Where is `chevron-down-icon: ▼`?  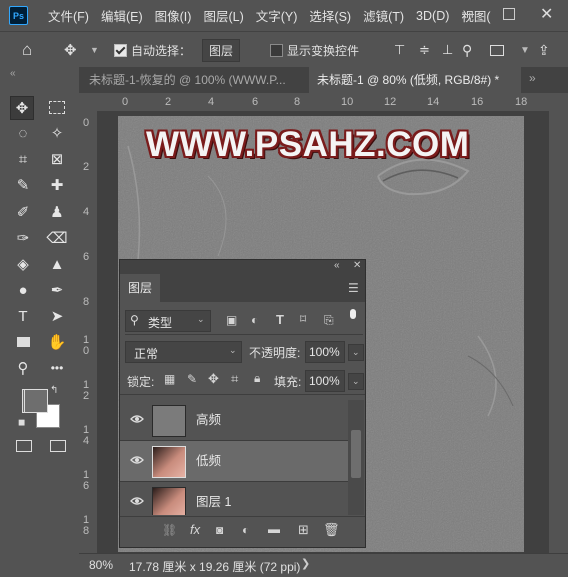 chevron-down-icon: ▼ is located at coordinates (94, 50).